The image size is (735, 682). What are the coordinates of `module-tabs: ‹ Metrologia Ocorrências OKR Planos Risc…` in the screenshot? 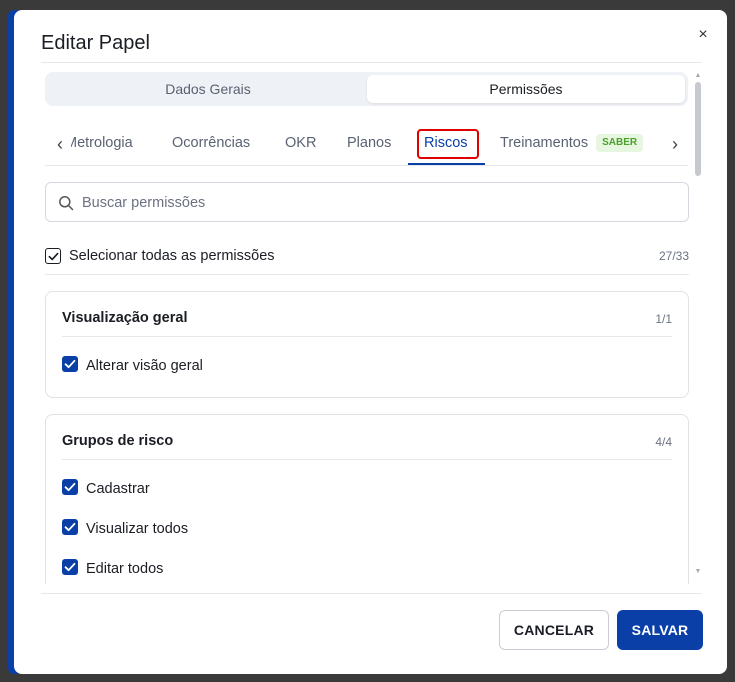 It's located at (366, 147).